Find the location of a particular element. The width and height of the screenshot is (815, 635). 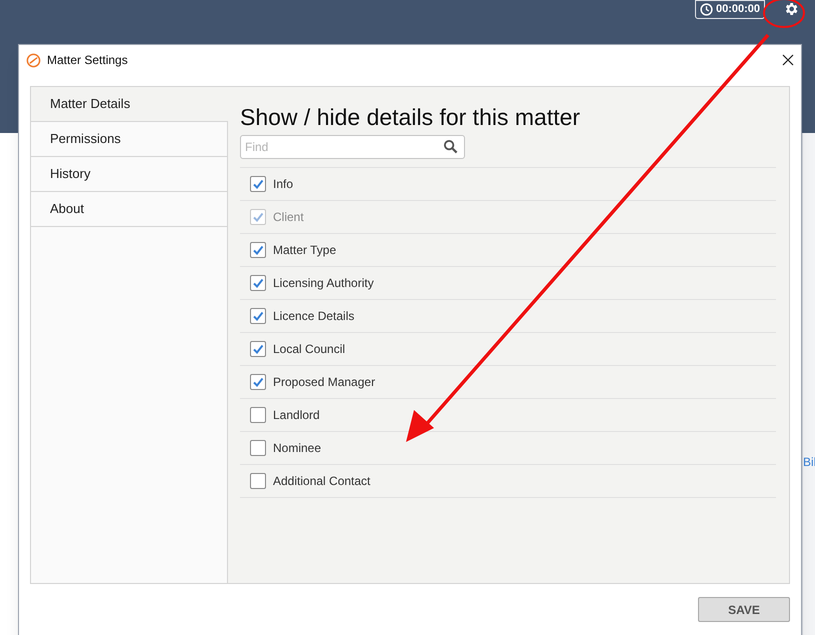

settings-icon is located at coordinates (791, 9).